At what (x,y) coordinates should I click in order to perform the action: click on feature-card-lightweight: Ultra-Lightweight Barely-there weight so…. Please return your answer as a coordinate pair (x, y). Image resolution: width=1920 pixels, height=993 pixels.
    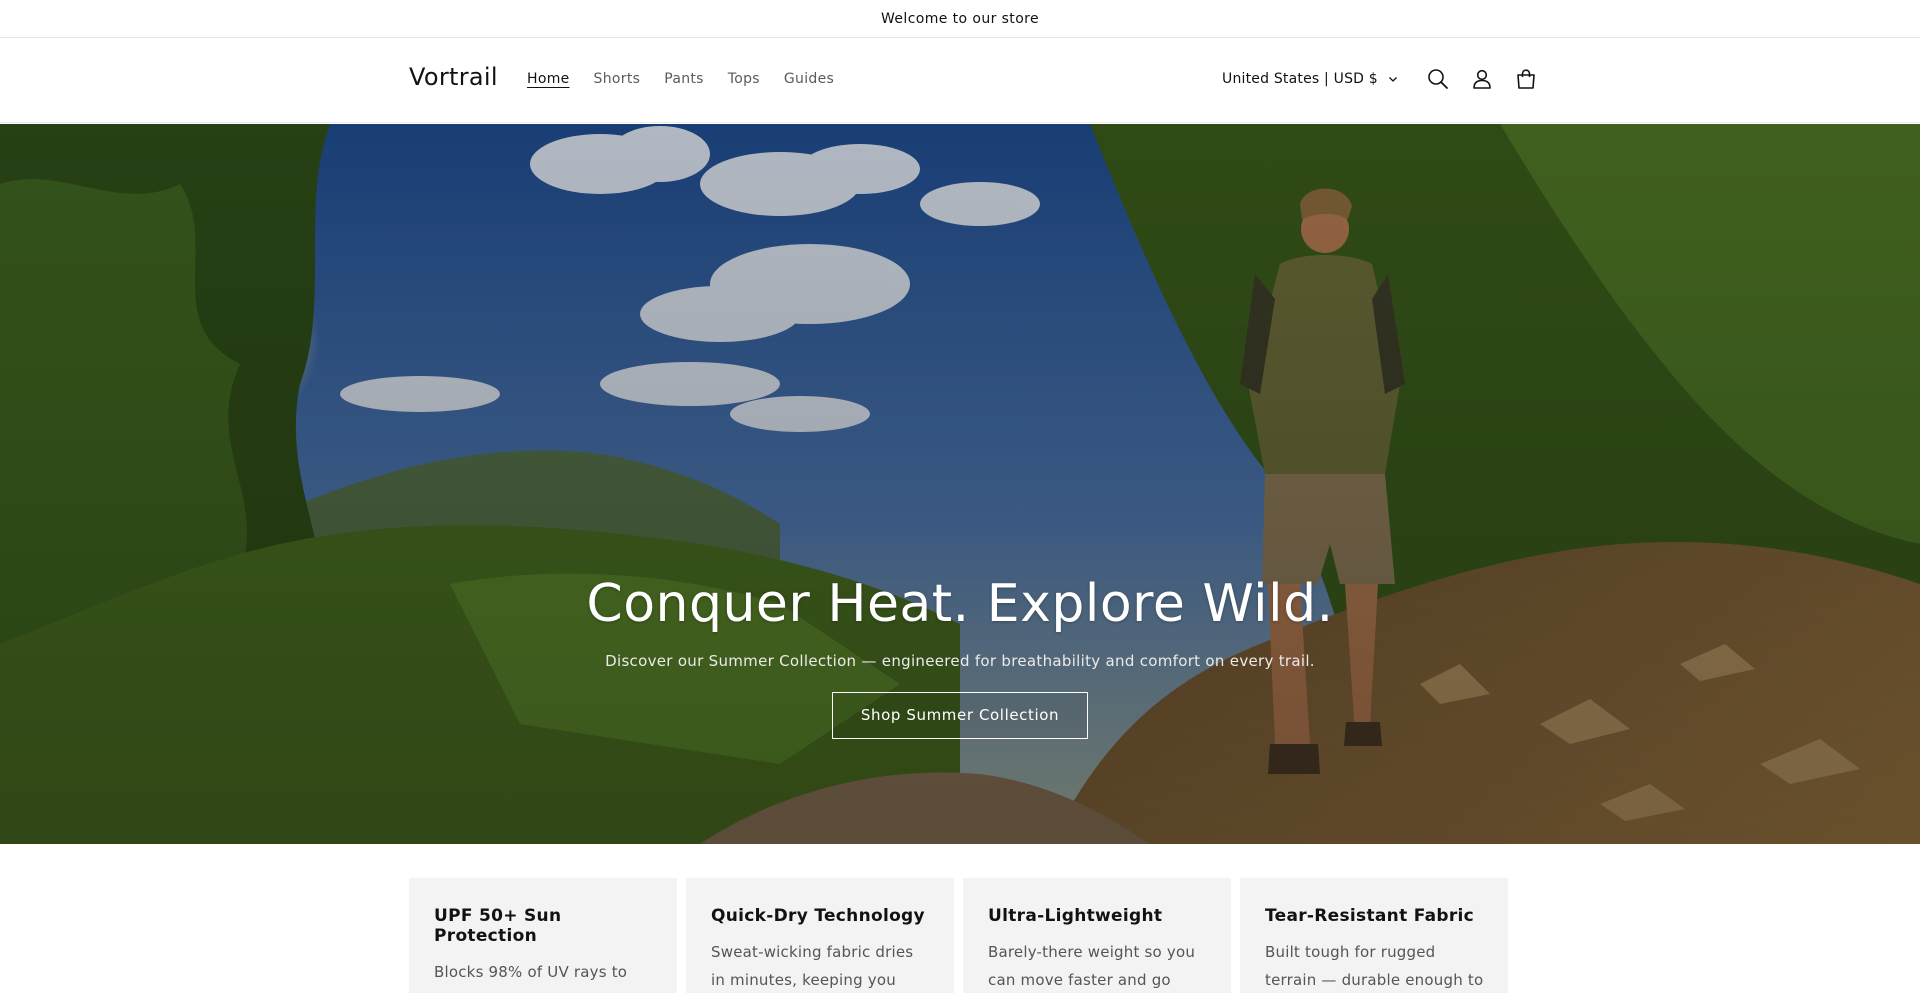
    Looking at the image, I should click on (1097, 935).